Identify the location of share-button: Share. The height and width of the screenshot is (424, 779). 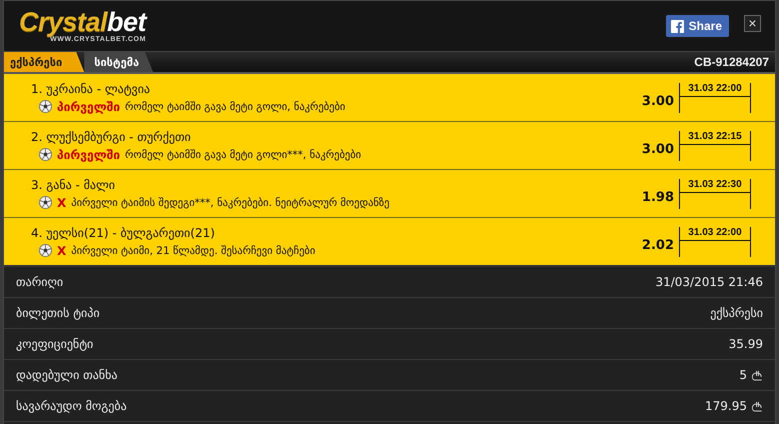
(697, 26).